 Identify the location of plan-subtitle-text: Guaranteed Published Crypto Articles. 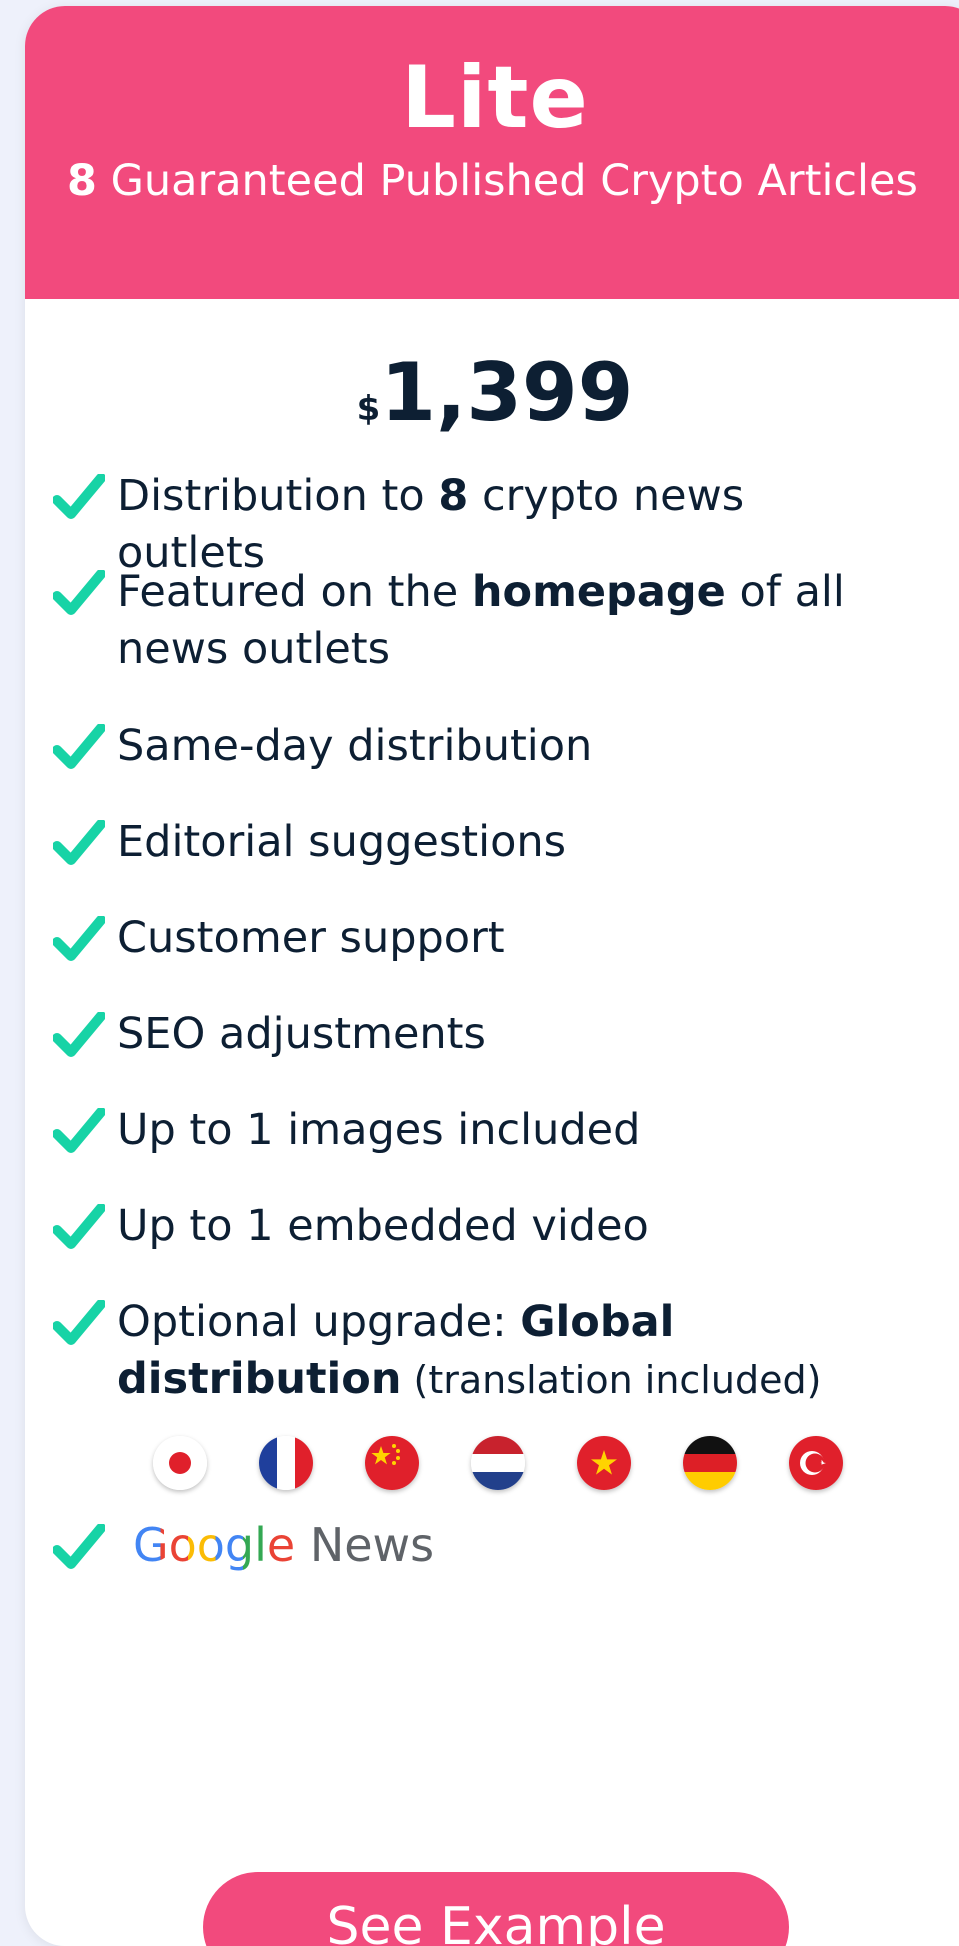
(507, 181).